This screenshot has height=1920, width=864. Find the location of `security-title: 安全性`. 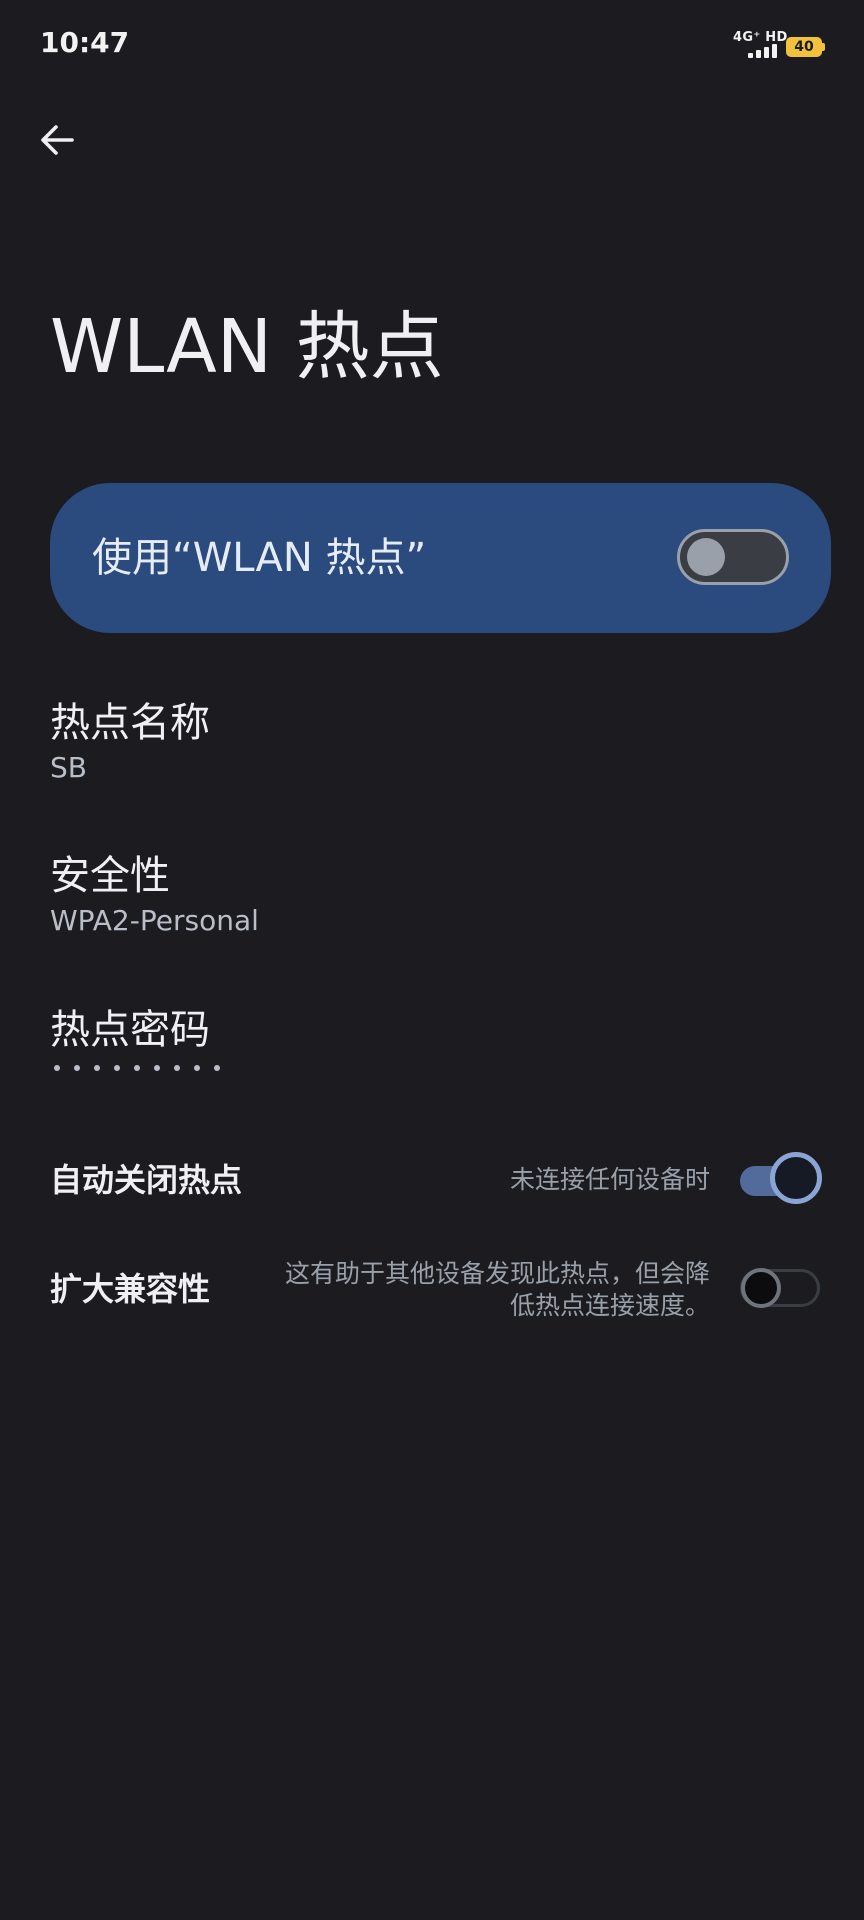

security-title: 安全性 is located at coordinates (110, 876).